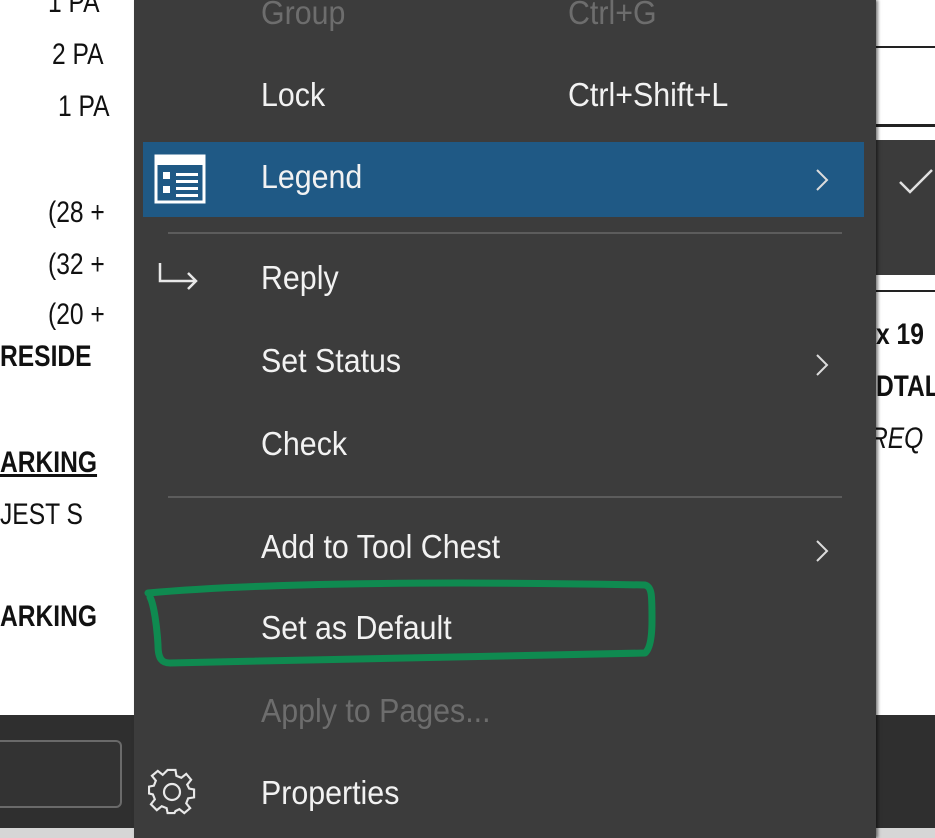 The image size is (935, 838). Describe the element at coordinates (76, 314) in the screenshot. I see `doc-line: (20 +` at that location.